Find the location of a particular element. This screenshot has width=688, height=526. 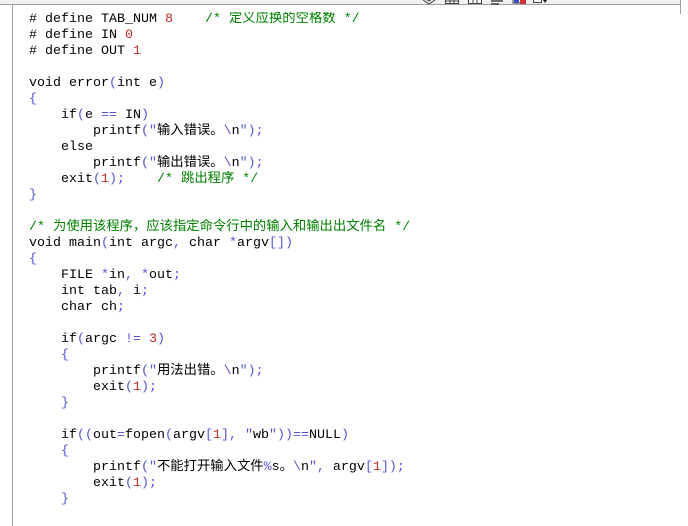

code-plain-token: # define TAB_NUM is located at coordinates (97, 19).